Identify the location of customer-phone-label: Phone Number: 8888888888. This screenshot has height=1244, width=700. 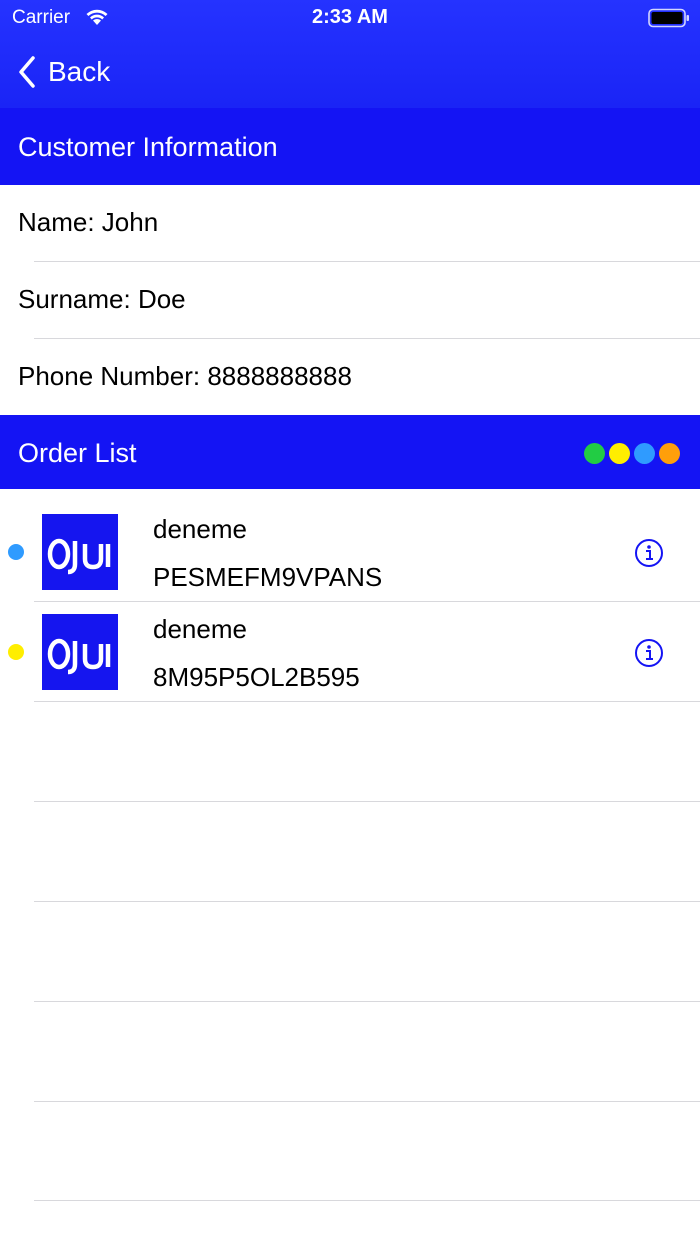
(185, 376).